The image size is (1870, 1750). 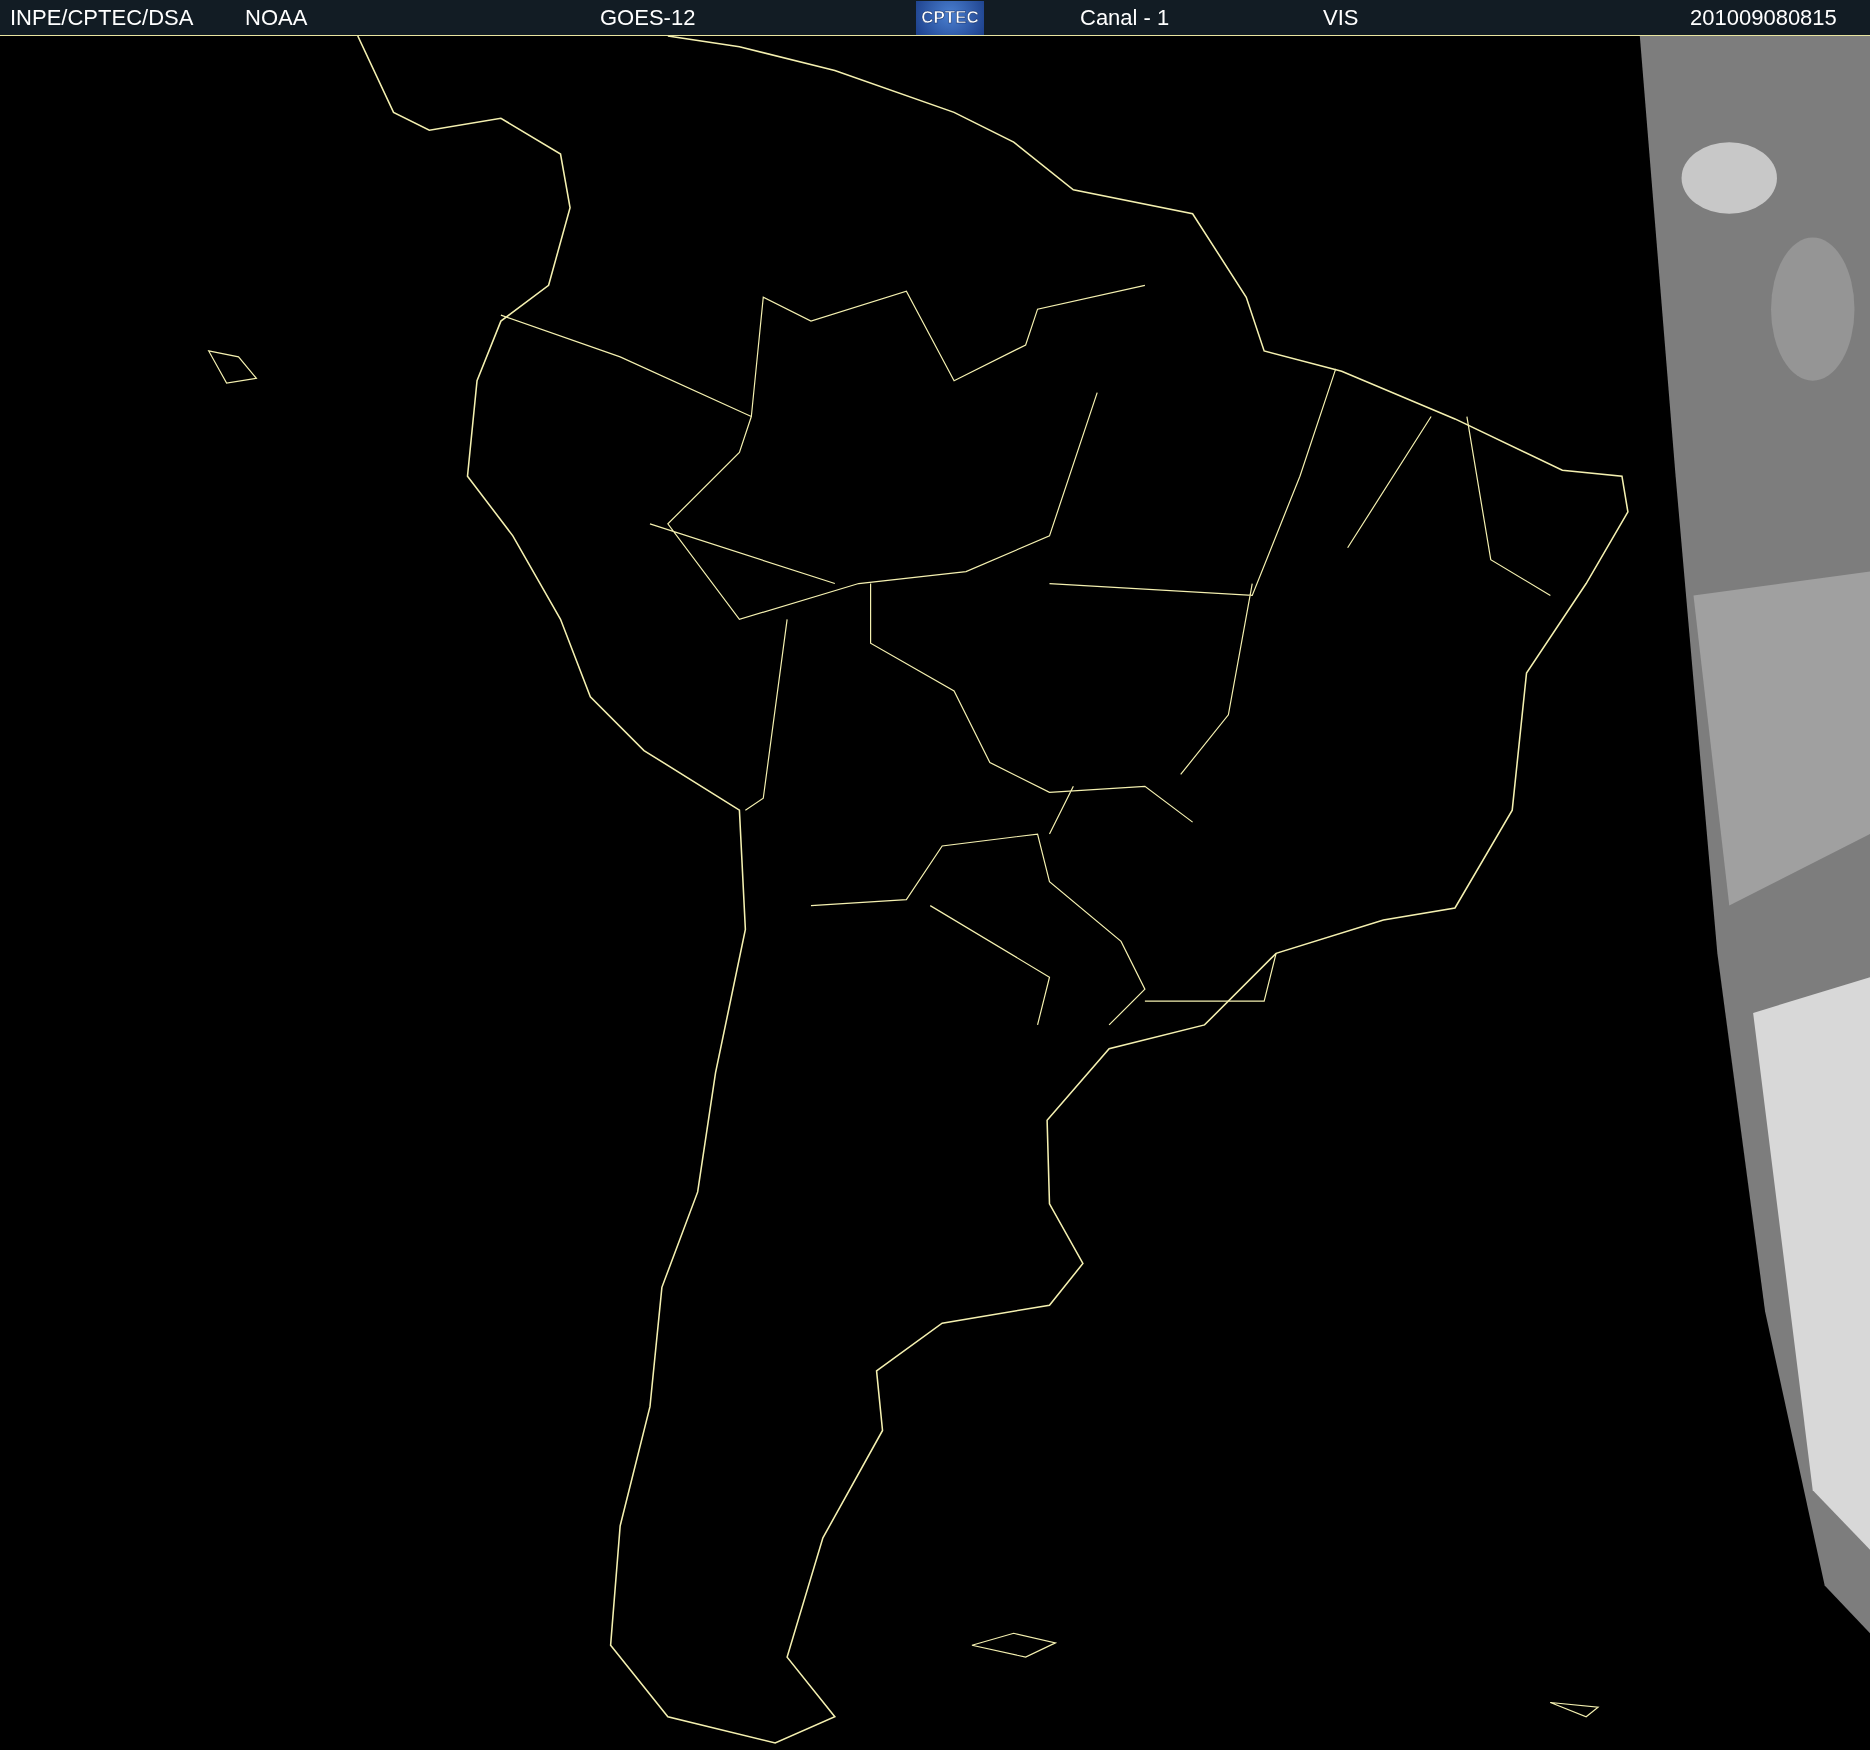 I want to click on band-label: VIS, so click(x=1341, y=17).